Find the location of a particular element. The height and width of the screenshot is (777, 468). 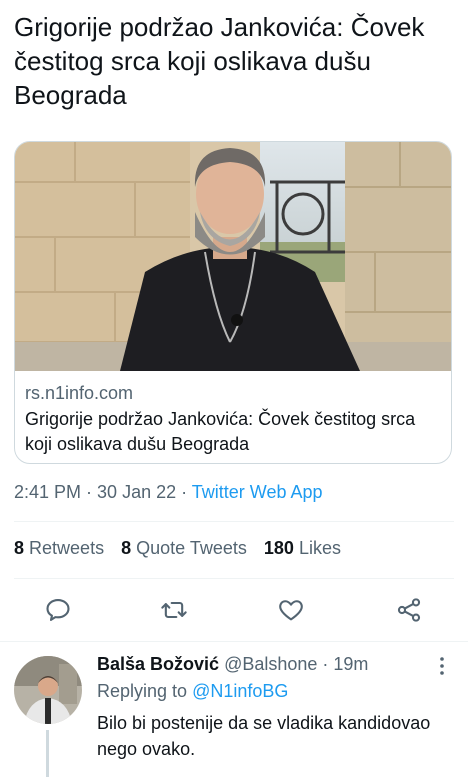

quotes-count: 8 is located at coordinates (126, 548).